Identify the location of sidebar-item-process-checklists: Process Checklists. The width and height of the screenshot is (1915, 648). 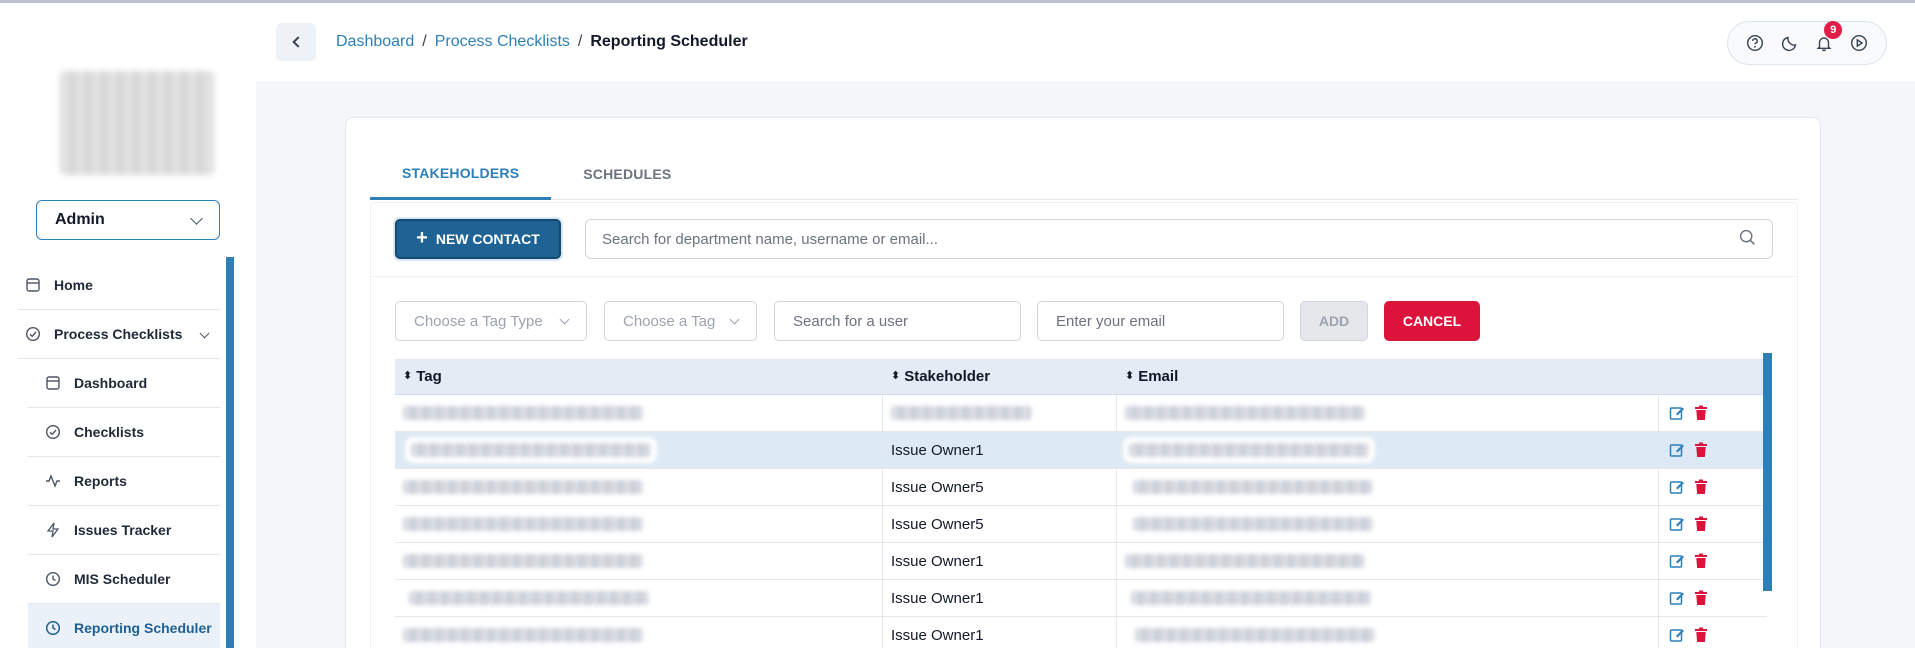
(119, 334).